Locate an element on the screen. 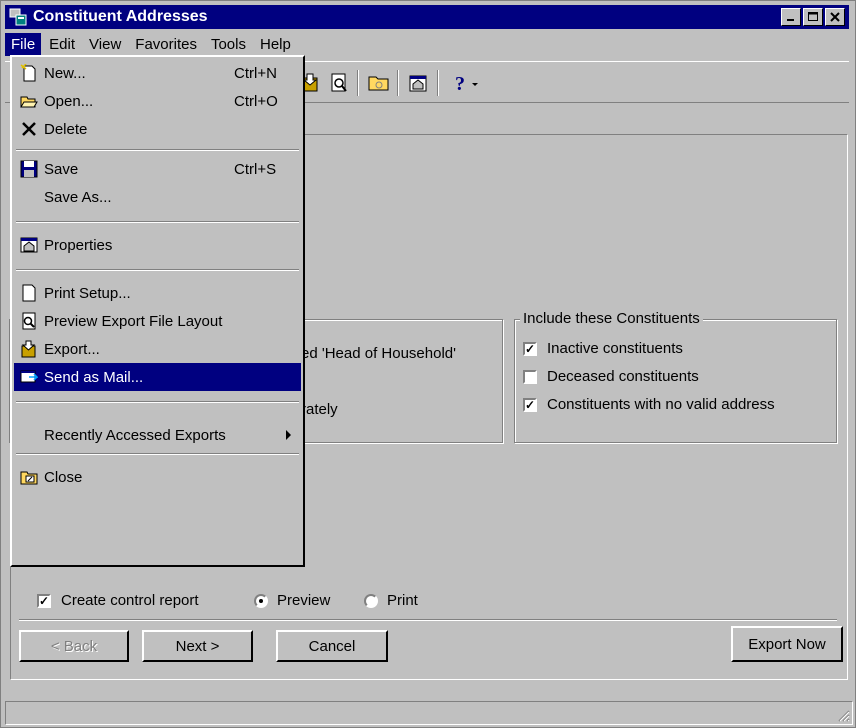  export-now-button-label: Export Now is located at coordinates (787, 644).